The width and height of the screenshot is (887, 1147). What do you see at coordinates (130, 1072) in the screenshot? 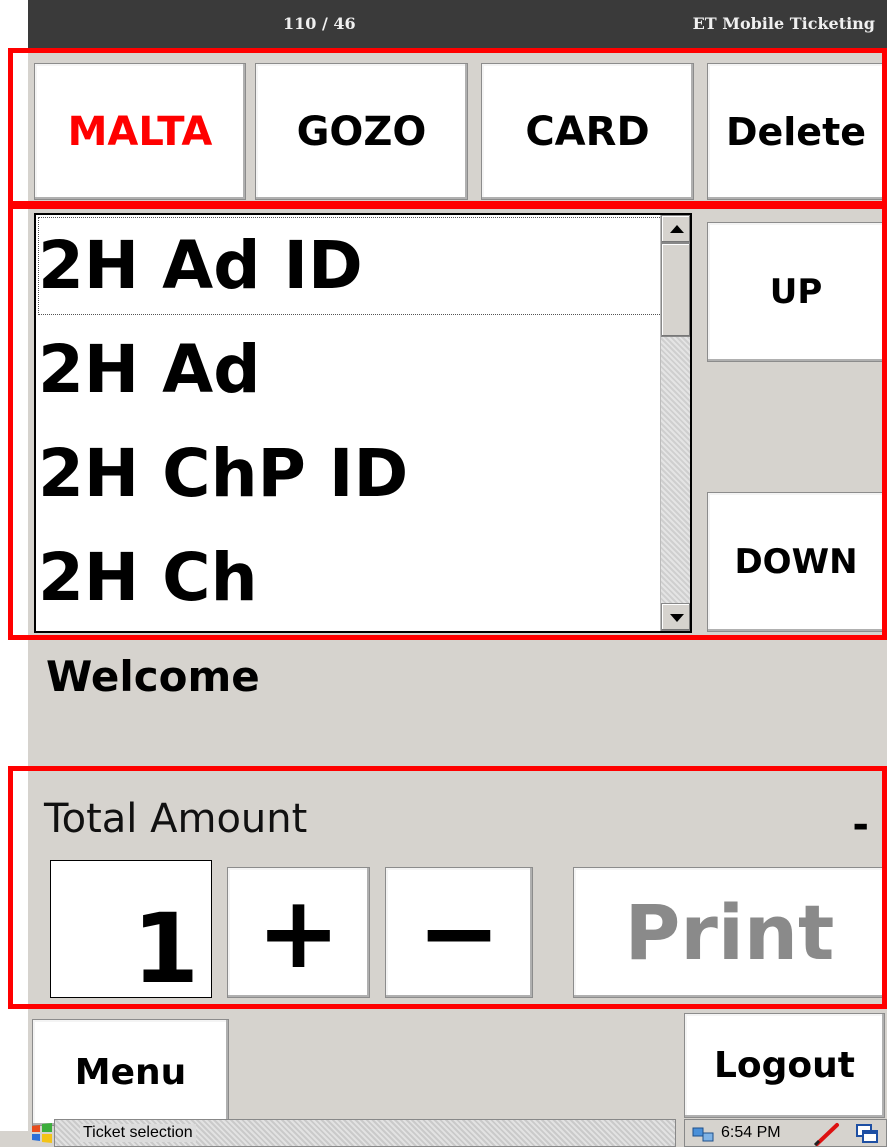
I see `menu-button: Menu` at bounding box center [130, 1072].